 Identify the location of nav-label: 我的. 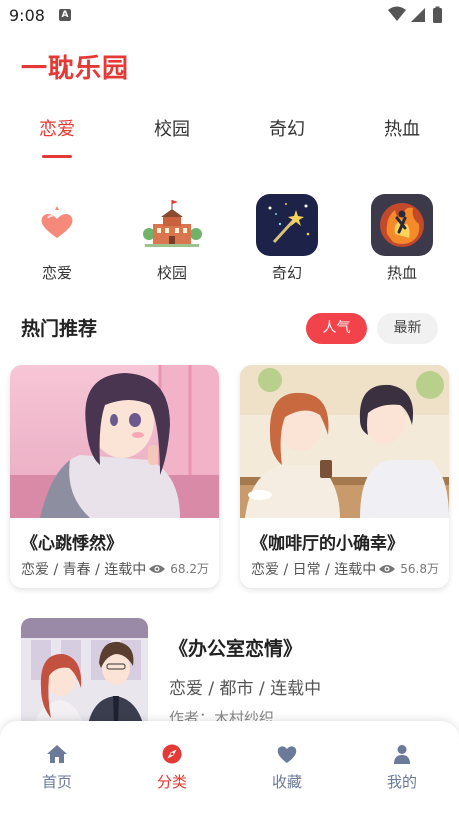
(401, 782).